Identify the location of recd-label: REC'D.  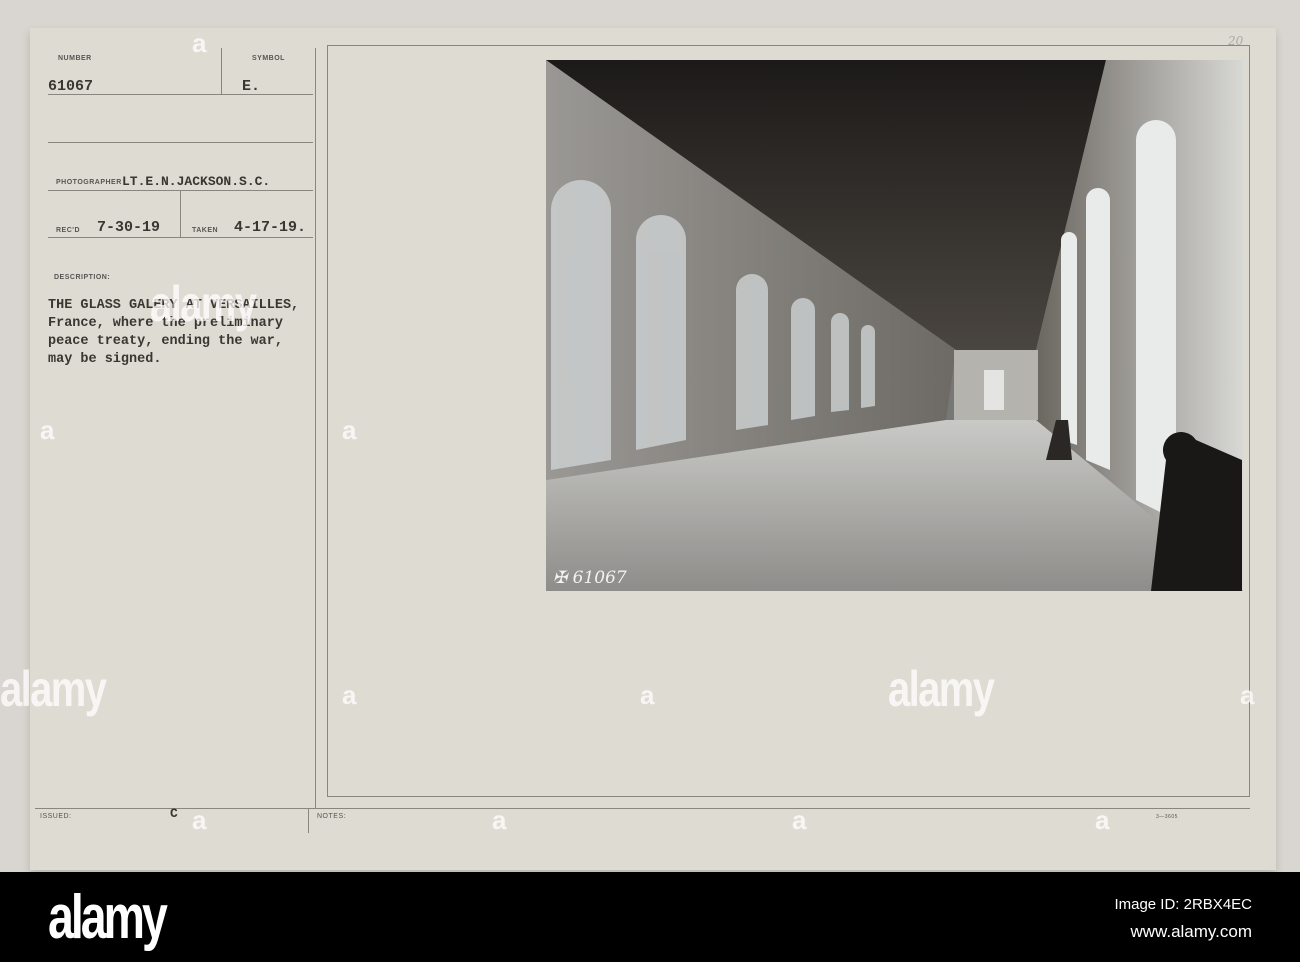
(68, 230).